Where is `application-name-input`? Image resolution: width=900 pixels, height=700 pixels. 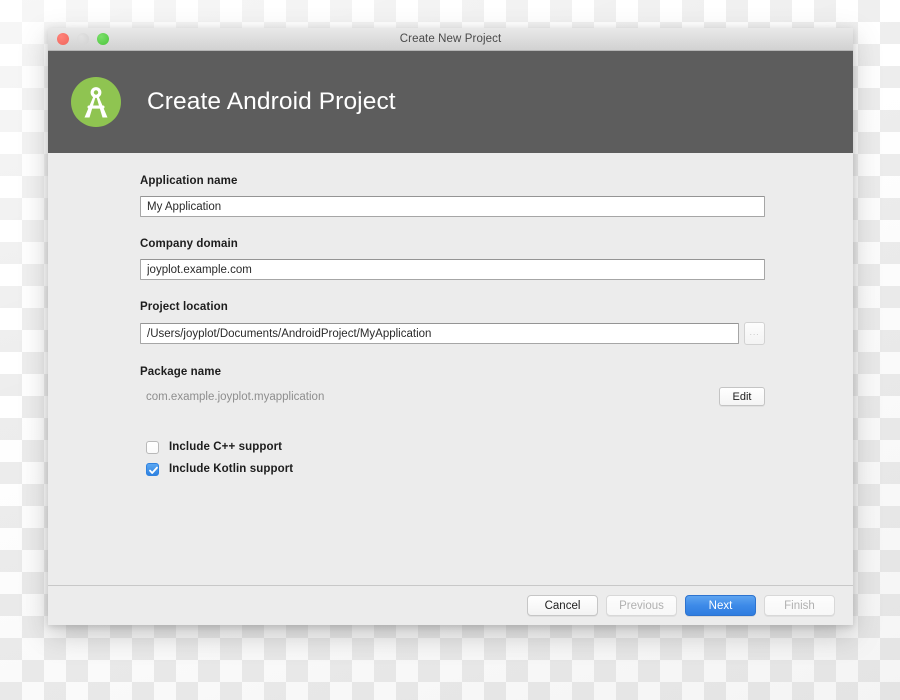
application-name-input is located at coordinates (452, 206).